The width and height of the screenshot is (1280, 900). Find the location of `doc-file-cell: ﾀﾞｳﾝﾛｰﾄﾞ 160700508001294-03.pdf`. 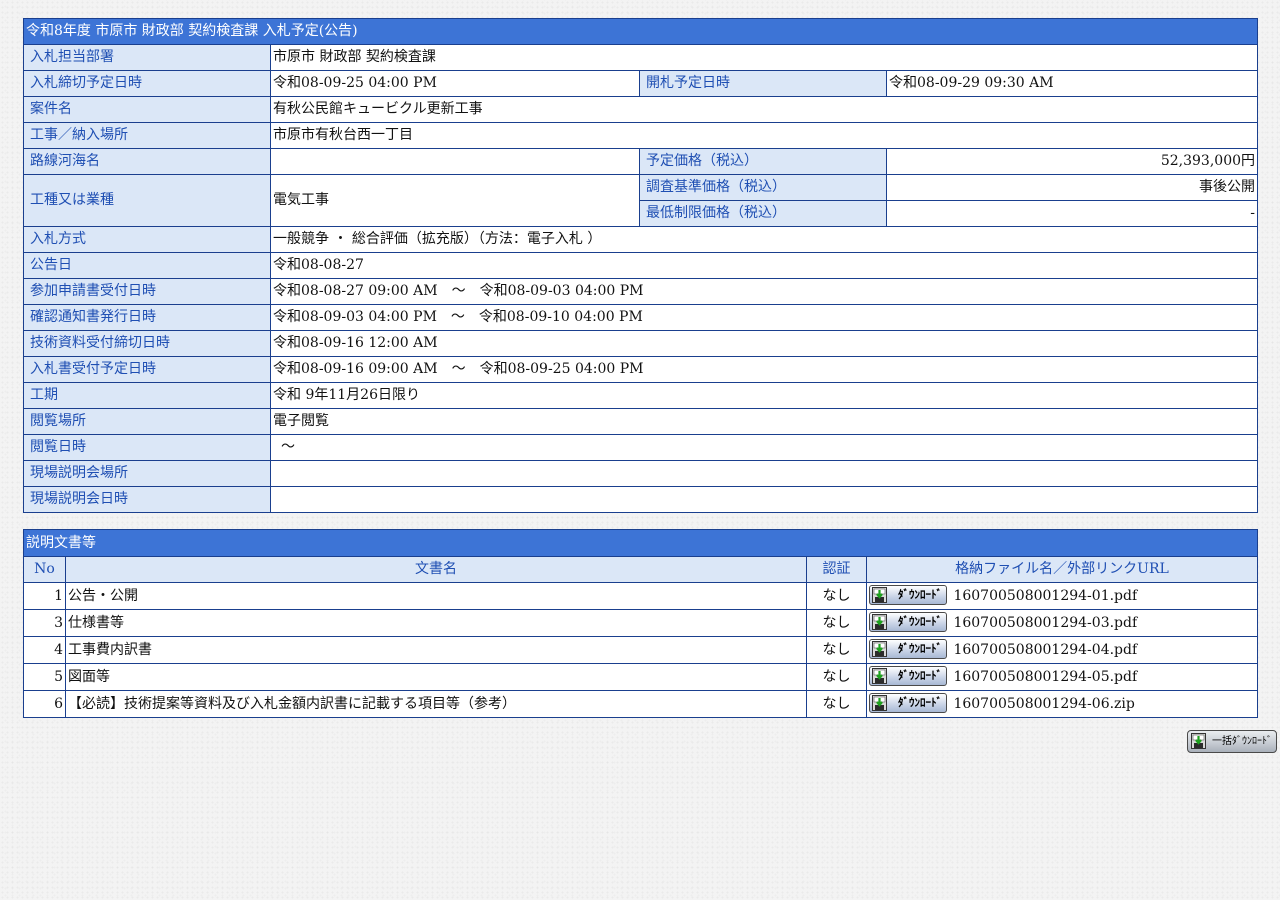

doc-file-cell: ﾀﾞｳﾝﾛｰﾄﾞ 160700508001294-03.pdf is located at coordinates (1062, 623).